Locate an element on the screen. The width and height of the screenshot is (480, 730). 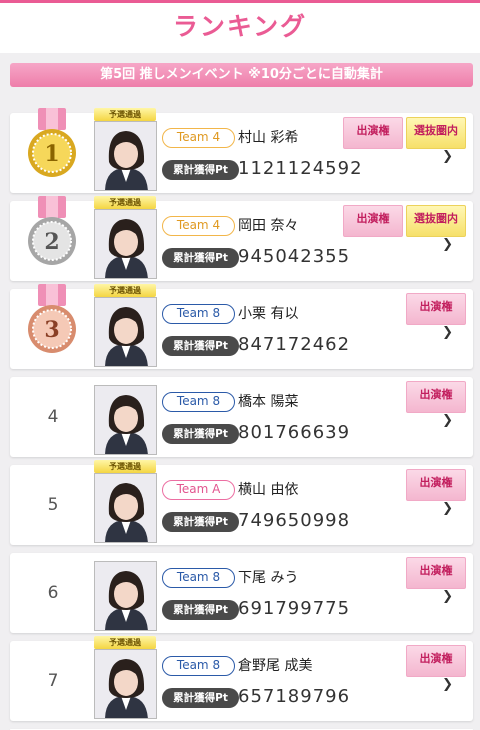
rank-number: 4 is located at coordinates (53, 417).